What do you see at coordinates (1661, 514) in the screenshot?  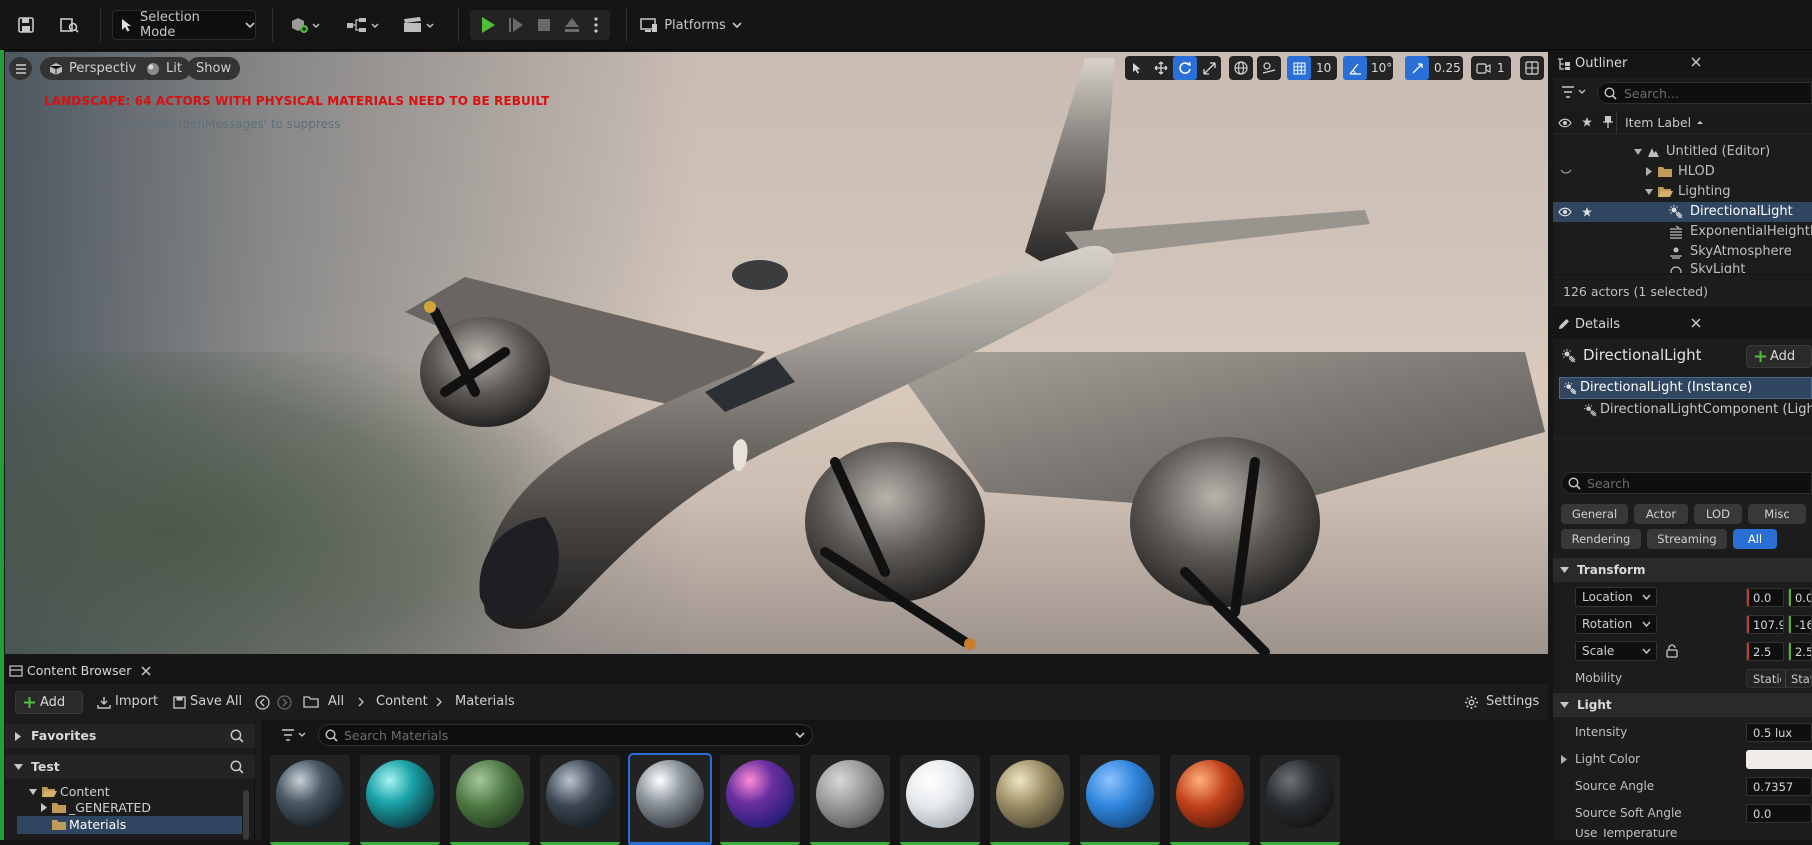 I see `filter-actor-button: Actor` at bounding box center [1661, 514].